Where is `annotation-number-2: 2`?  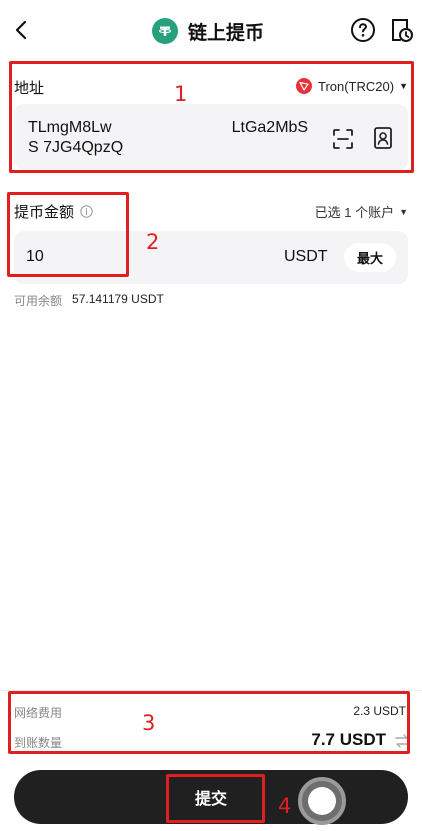 annotation-number-2: 2 is located at coordinates (153, 242).